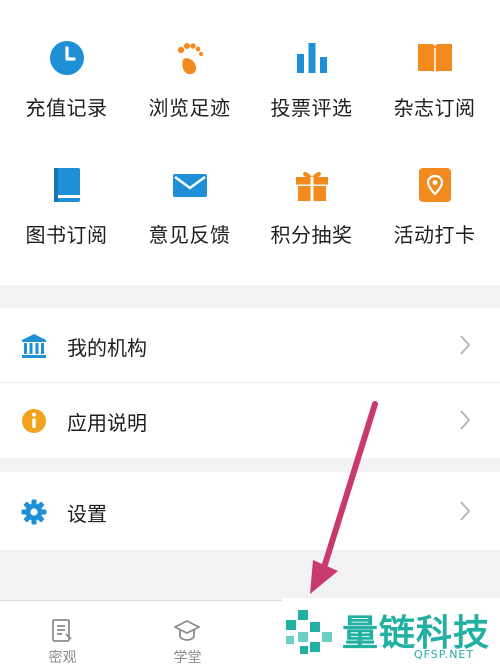  I want to click on watermark-logo, so click(310, 632).